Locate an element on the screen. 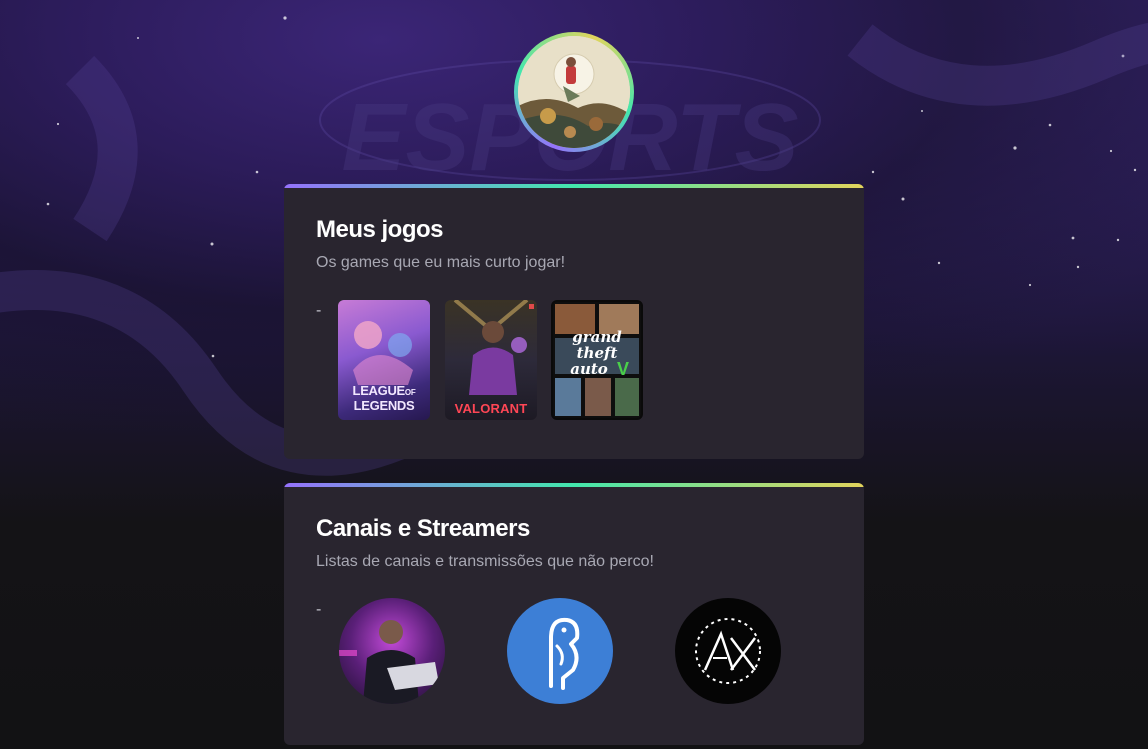 The image size is (1148, 749). gta-label-line1: grand is located at coordinates (597, 337).